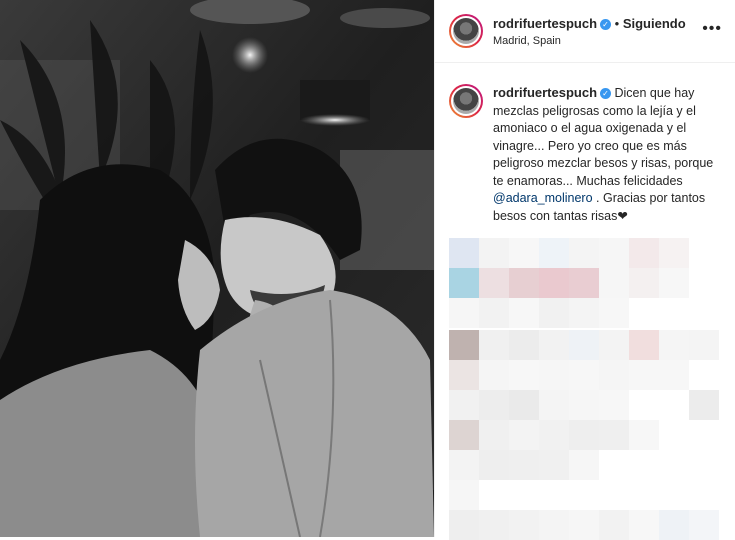 The width and height of the screenshot is (735, 540). Describe the element at coordinates (466, 101) in the screenshot. I see `caption-avatar` at that location.